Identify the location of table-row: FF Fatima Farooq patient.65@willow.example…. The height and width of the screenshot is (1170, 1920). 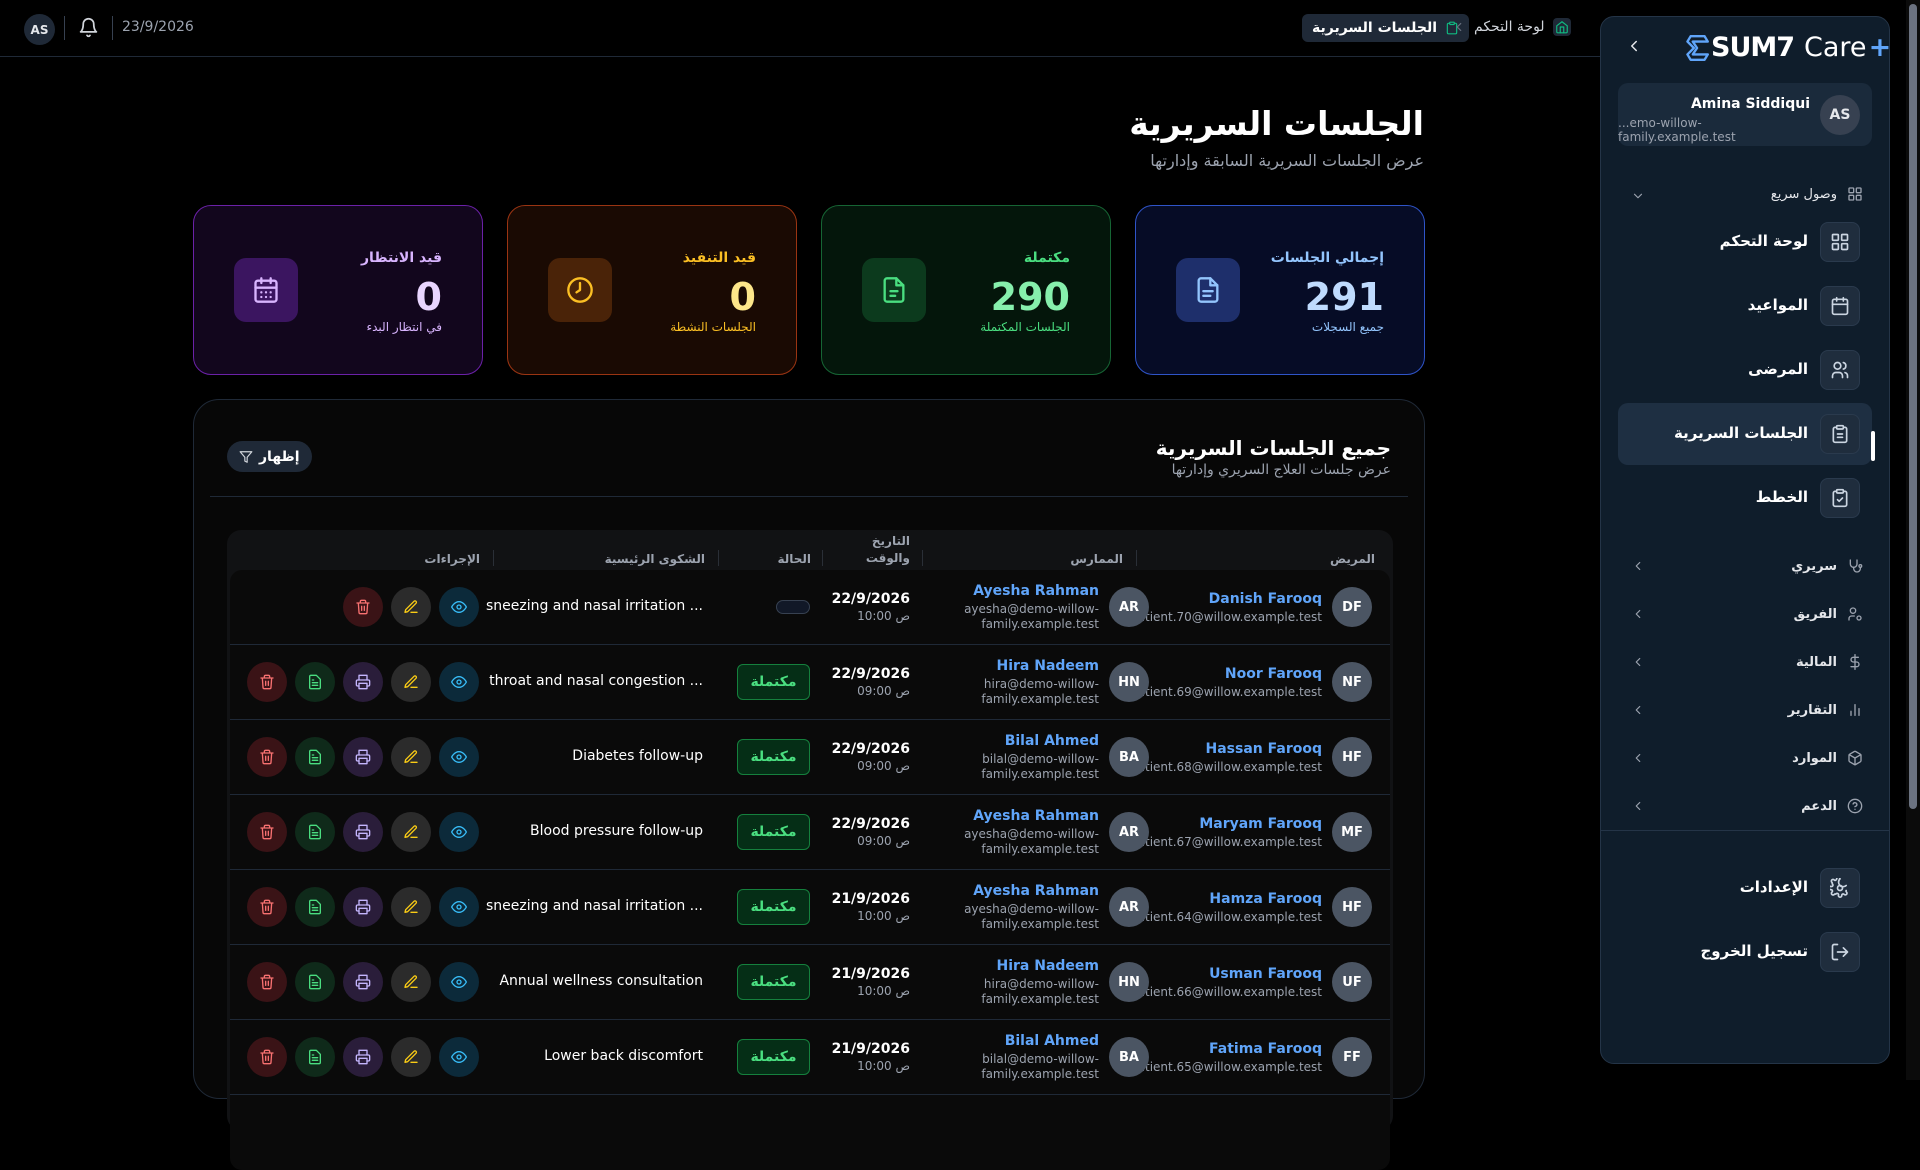
(810, 1057).